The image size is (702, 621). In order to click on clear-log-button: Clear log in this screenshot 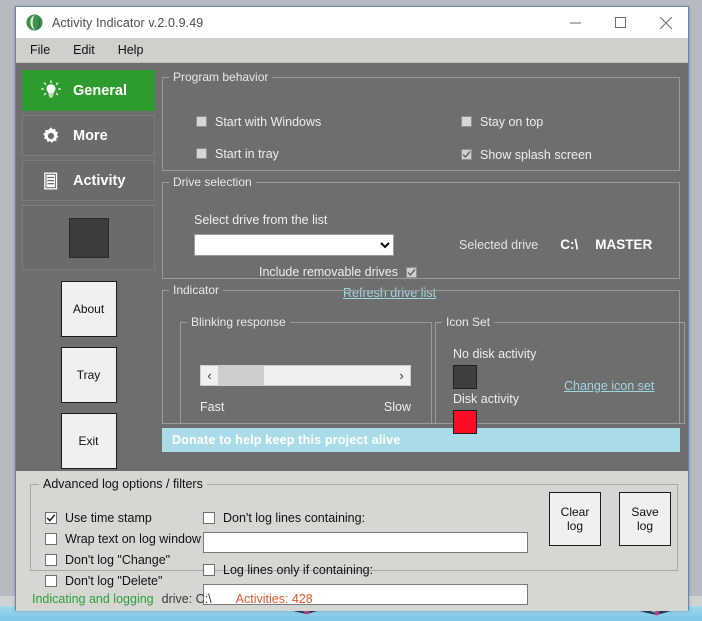, I will do `click(575, 519)`.